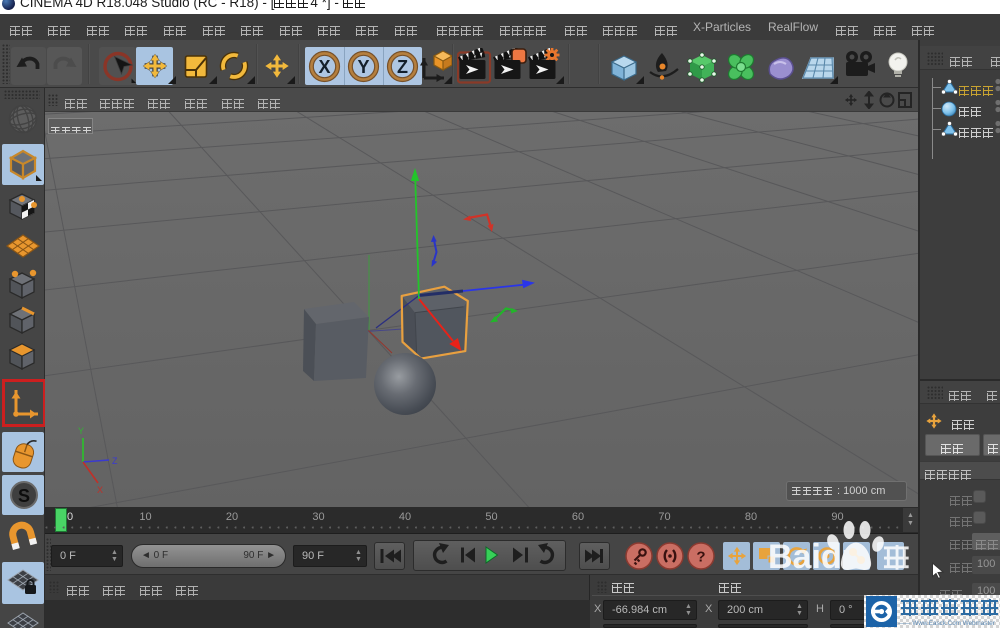  I want to click on svg-text: S, so click(24, 496).